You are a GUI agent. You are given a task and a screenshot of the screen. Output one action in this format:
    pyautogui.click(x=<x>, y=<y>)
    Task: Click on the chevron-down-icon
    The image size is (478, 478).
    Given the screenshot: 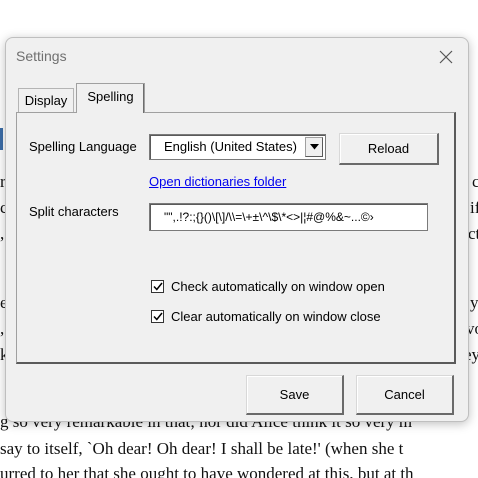 What is the action you would take?
    pyautogui.click(x=314, y=147)
    